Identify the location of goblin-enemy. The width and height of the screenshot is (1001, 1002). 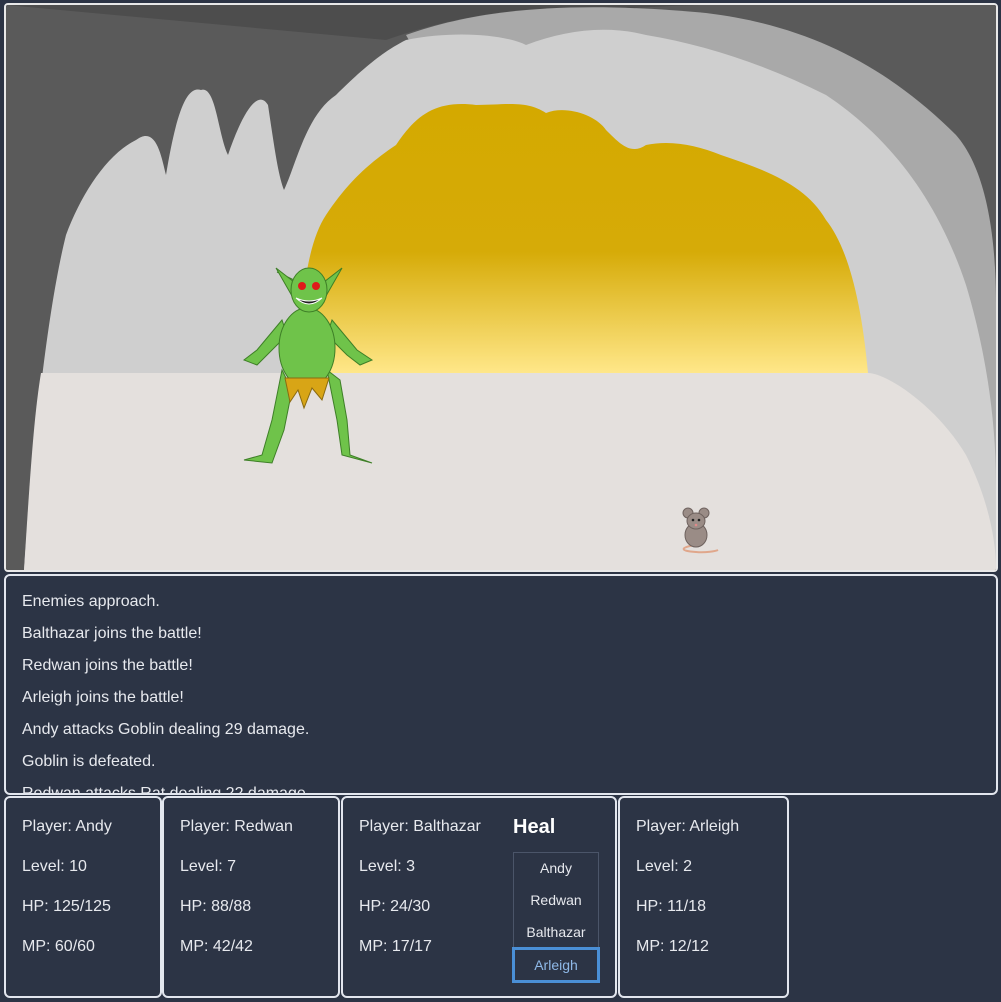
(307, 365).